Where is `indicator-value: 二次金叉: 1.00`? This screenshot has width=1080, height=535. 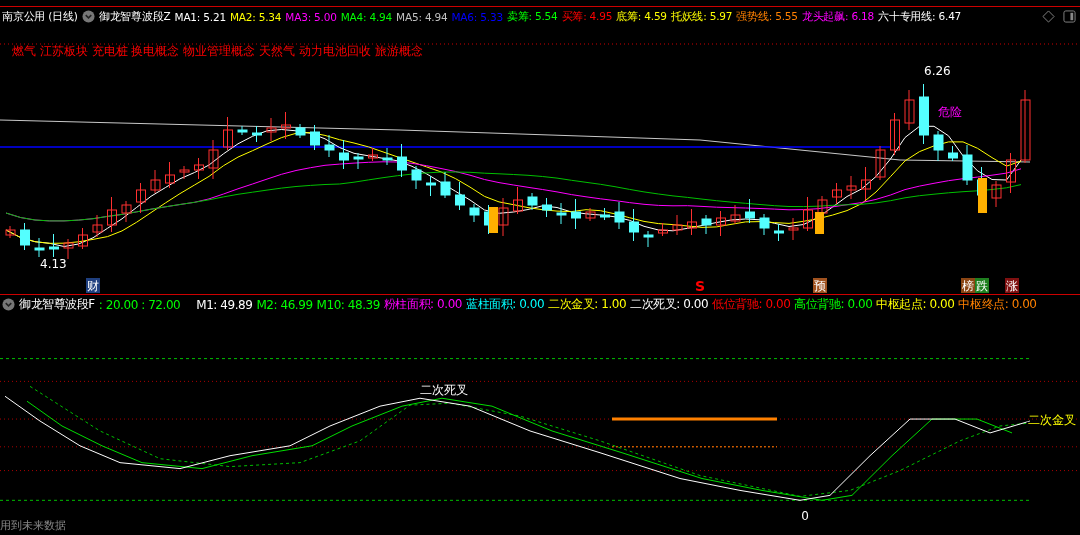
indicator-value: 二次金叉: 1.00 is located at coordinates (587, 304).